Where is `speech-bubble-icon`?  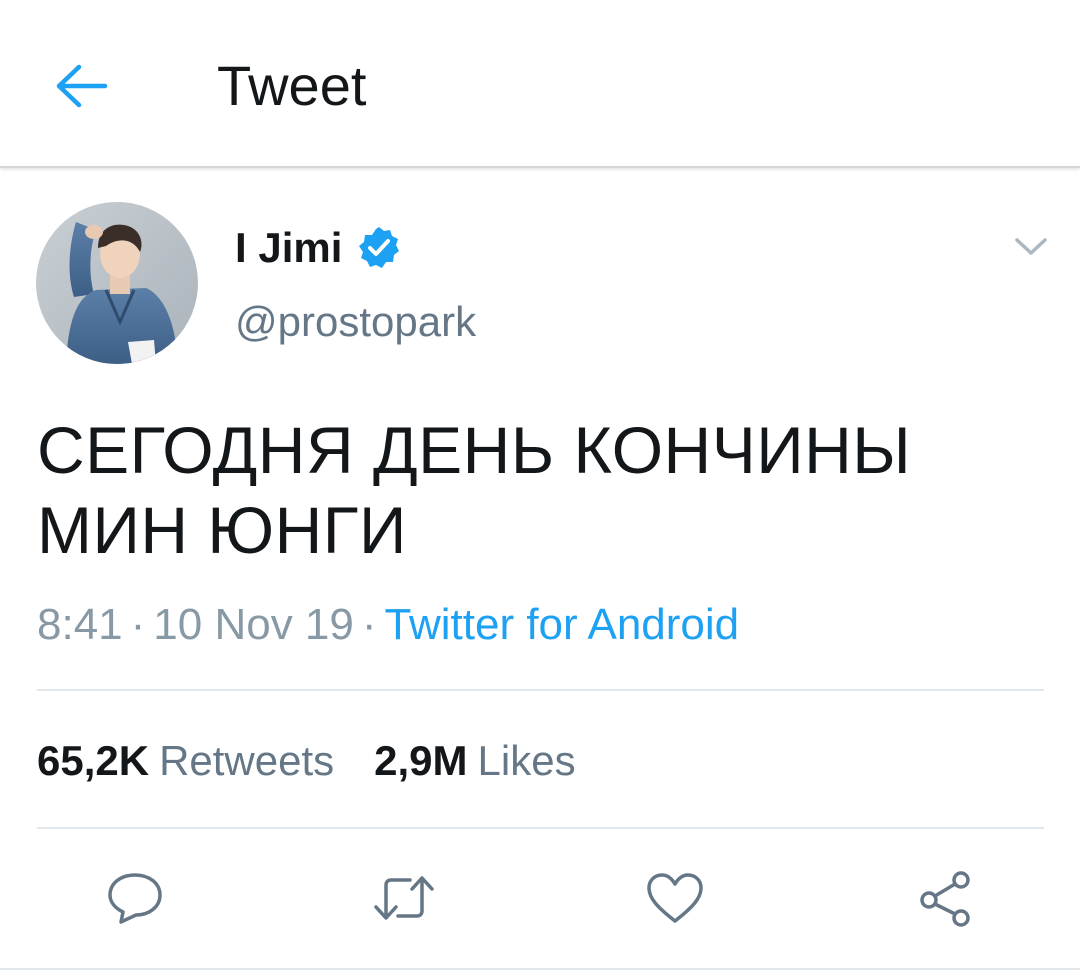
speech-bubble-icon is located at coordinates (135, 898).